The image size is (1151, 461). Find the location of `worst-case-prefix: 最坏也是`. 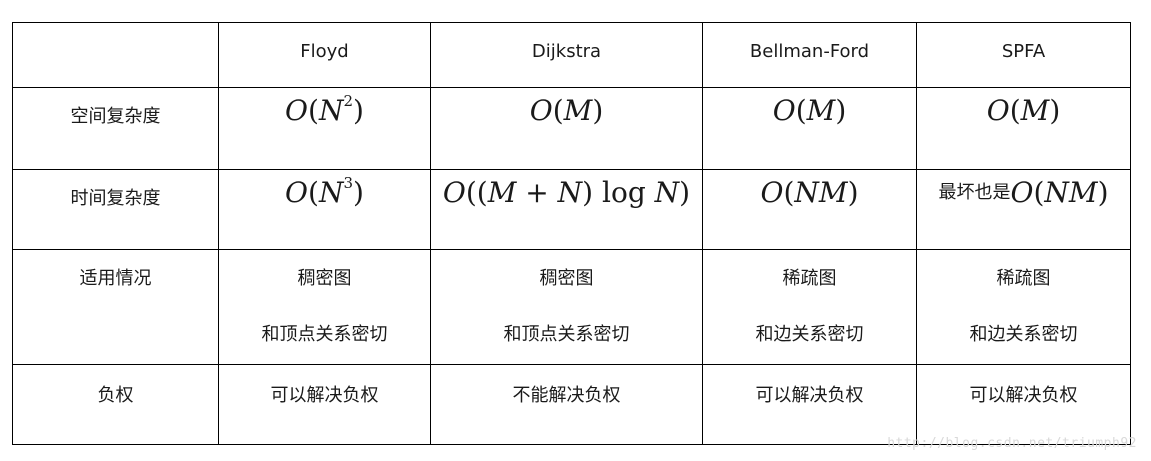

worst-case-prefix: 最坏也是 is located at coordinates (974, 192).